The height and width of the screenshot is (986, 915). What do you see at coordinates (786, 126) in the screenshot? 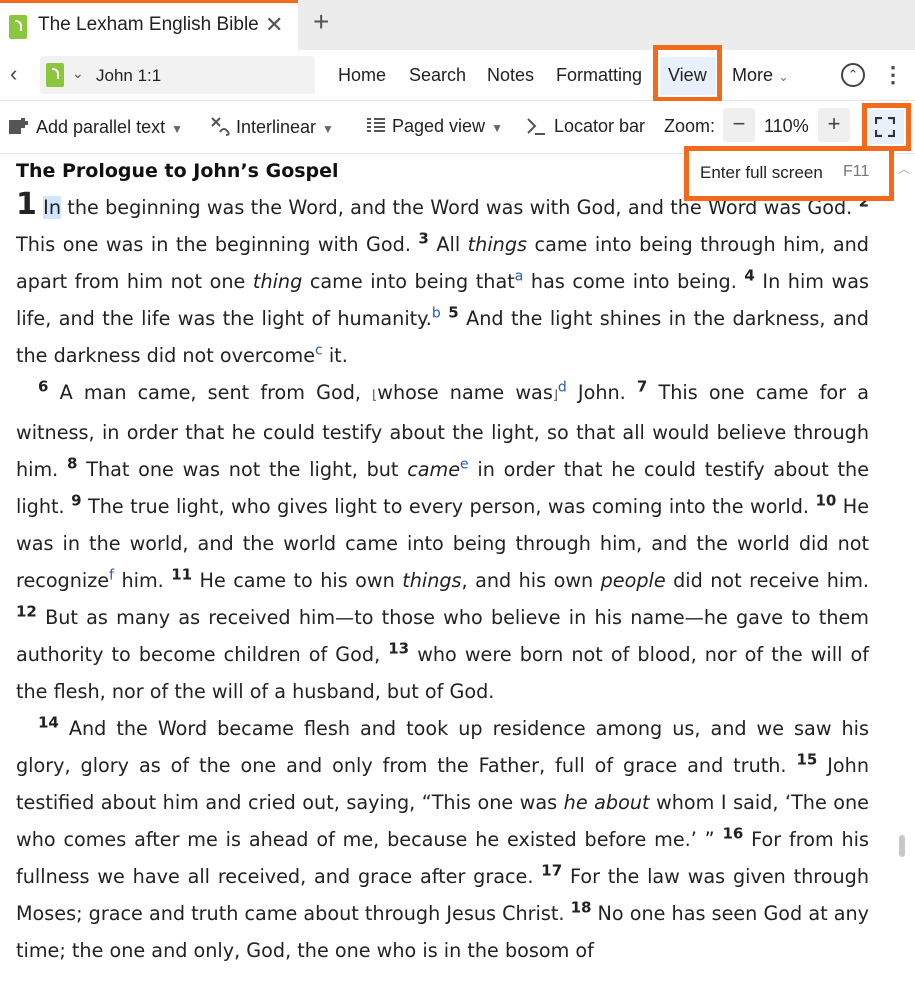
I see `zoom-value: 110%` at bounding box center [786, 126].